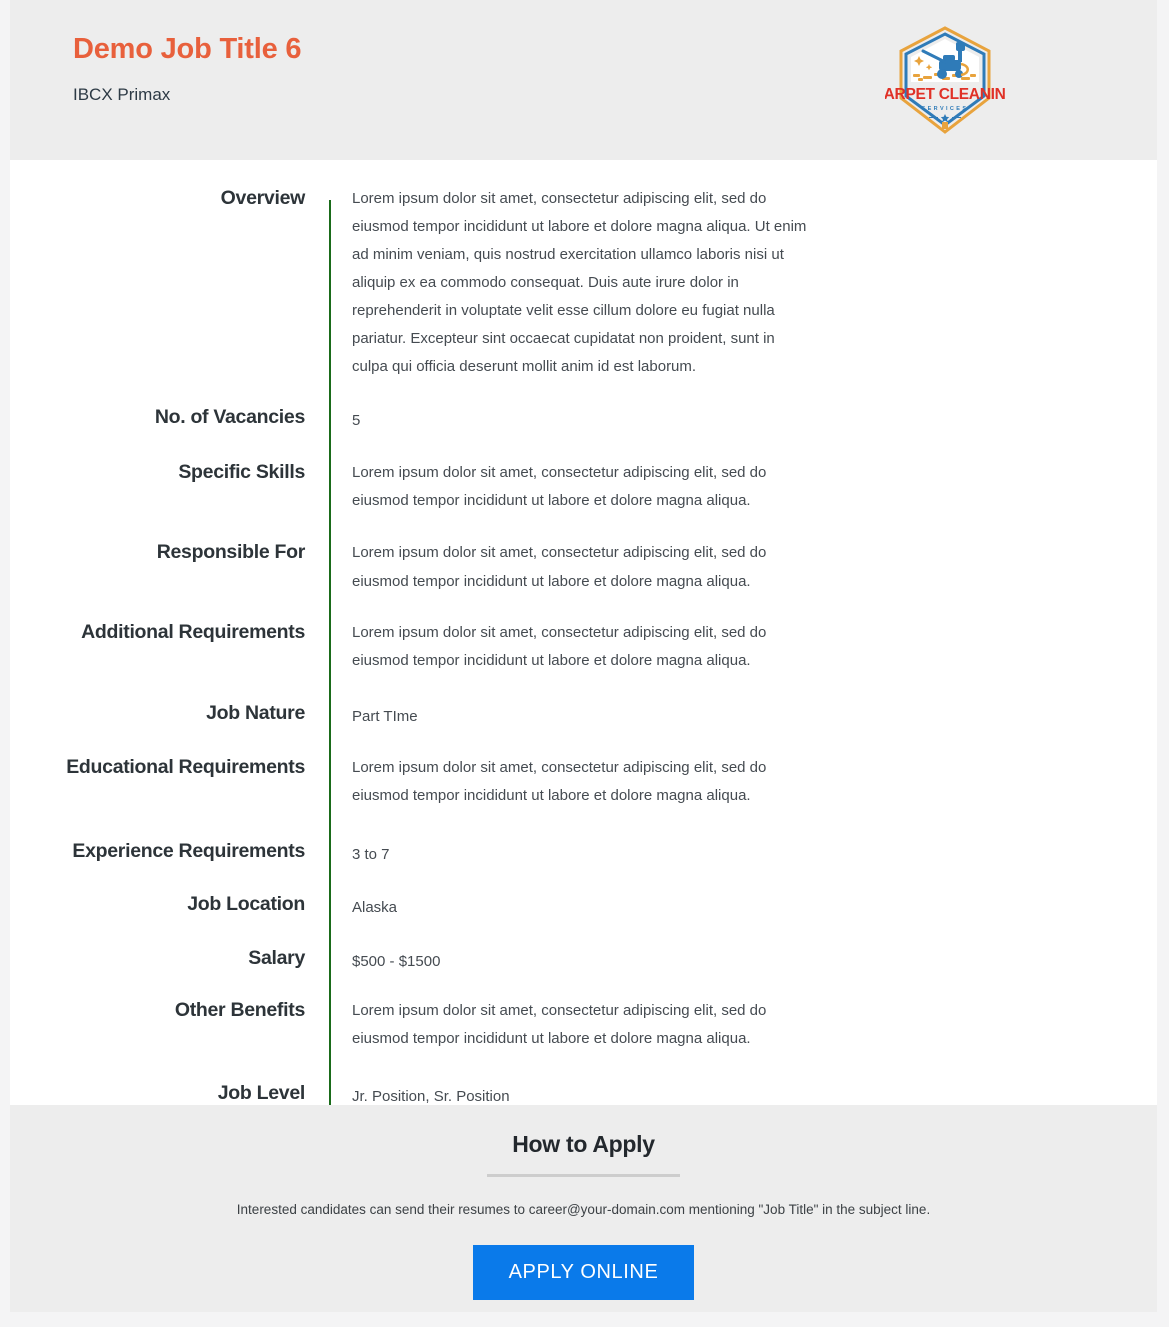 The height and width of the screenshot is (1327, 1169). Describe the element at coordinates (229, 417) in the screenshot. I see `label-vacancies: No. of Vacancies` at that location.